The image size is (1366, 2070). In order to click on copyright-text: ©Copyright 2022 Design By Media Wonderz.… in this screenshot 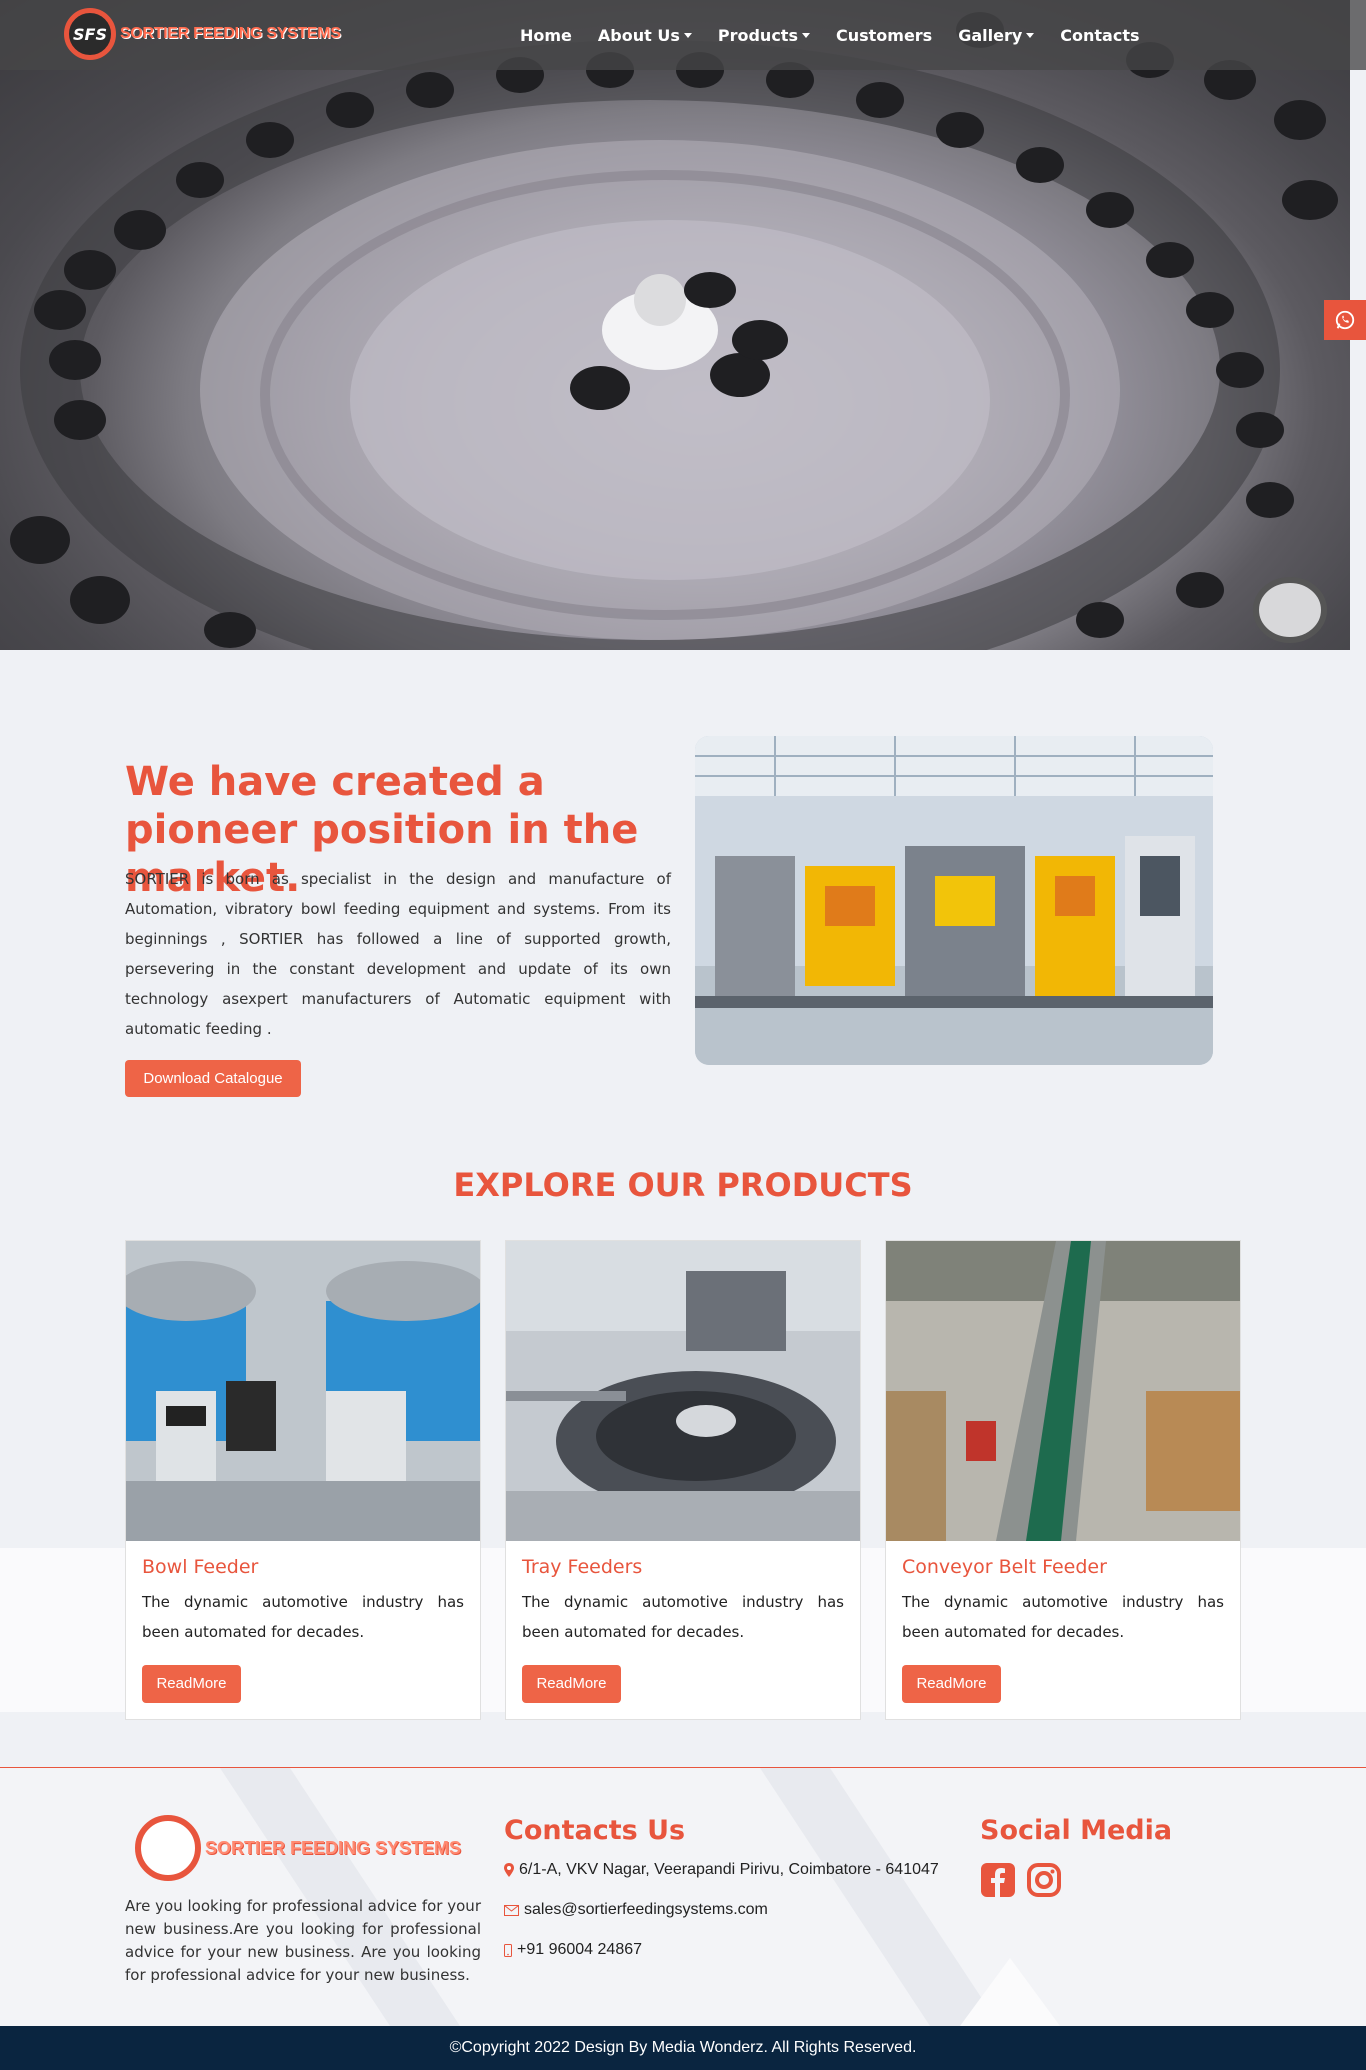, I will do `click(683, 2047)`.